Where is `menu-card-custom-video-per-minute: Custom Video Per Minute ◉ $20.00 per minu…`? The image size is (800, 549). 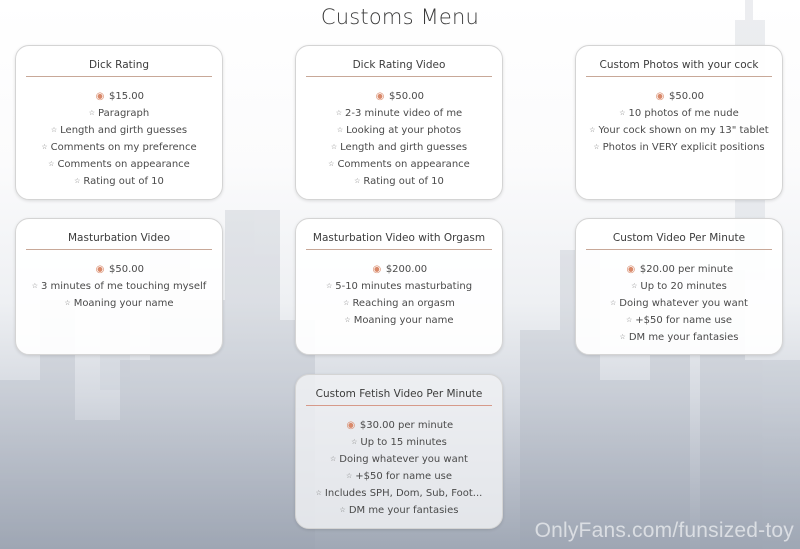 menu-card-custom-video-per-minute: Custom Video Per Minute ◉ $20.00 per minu… is located at coordinates (679, 286).